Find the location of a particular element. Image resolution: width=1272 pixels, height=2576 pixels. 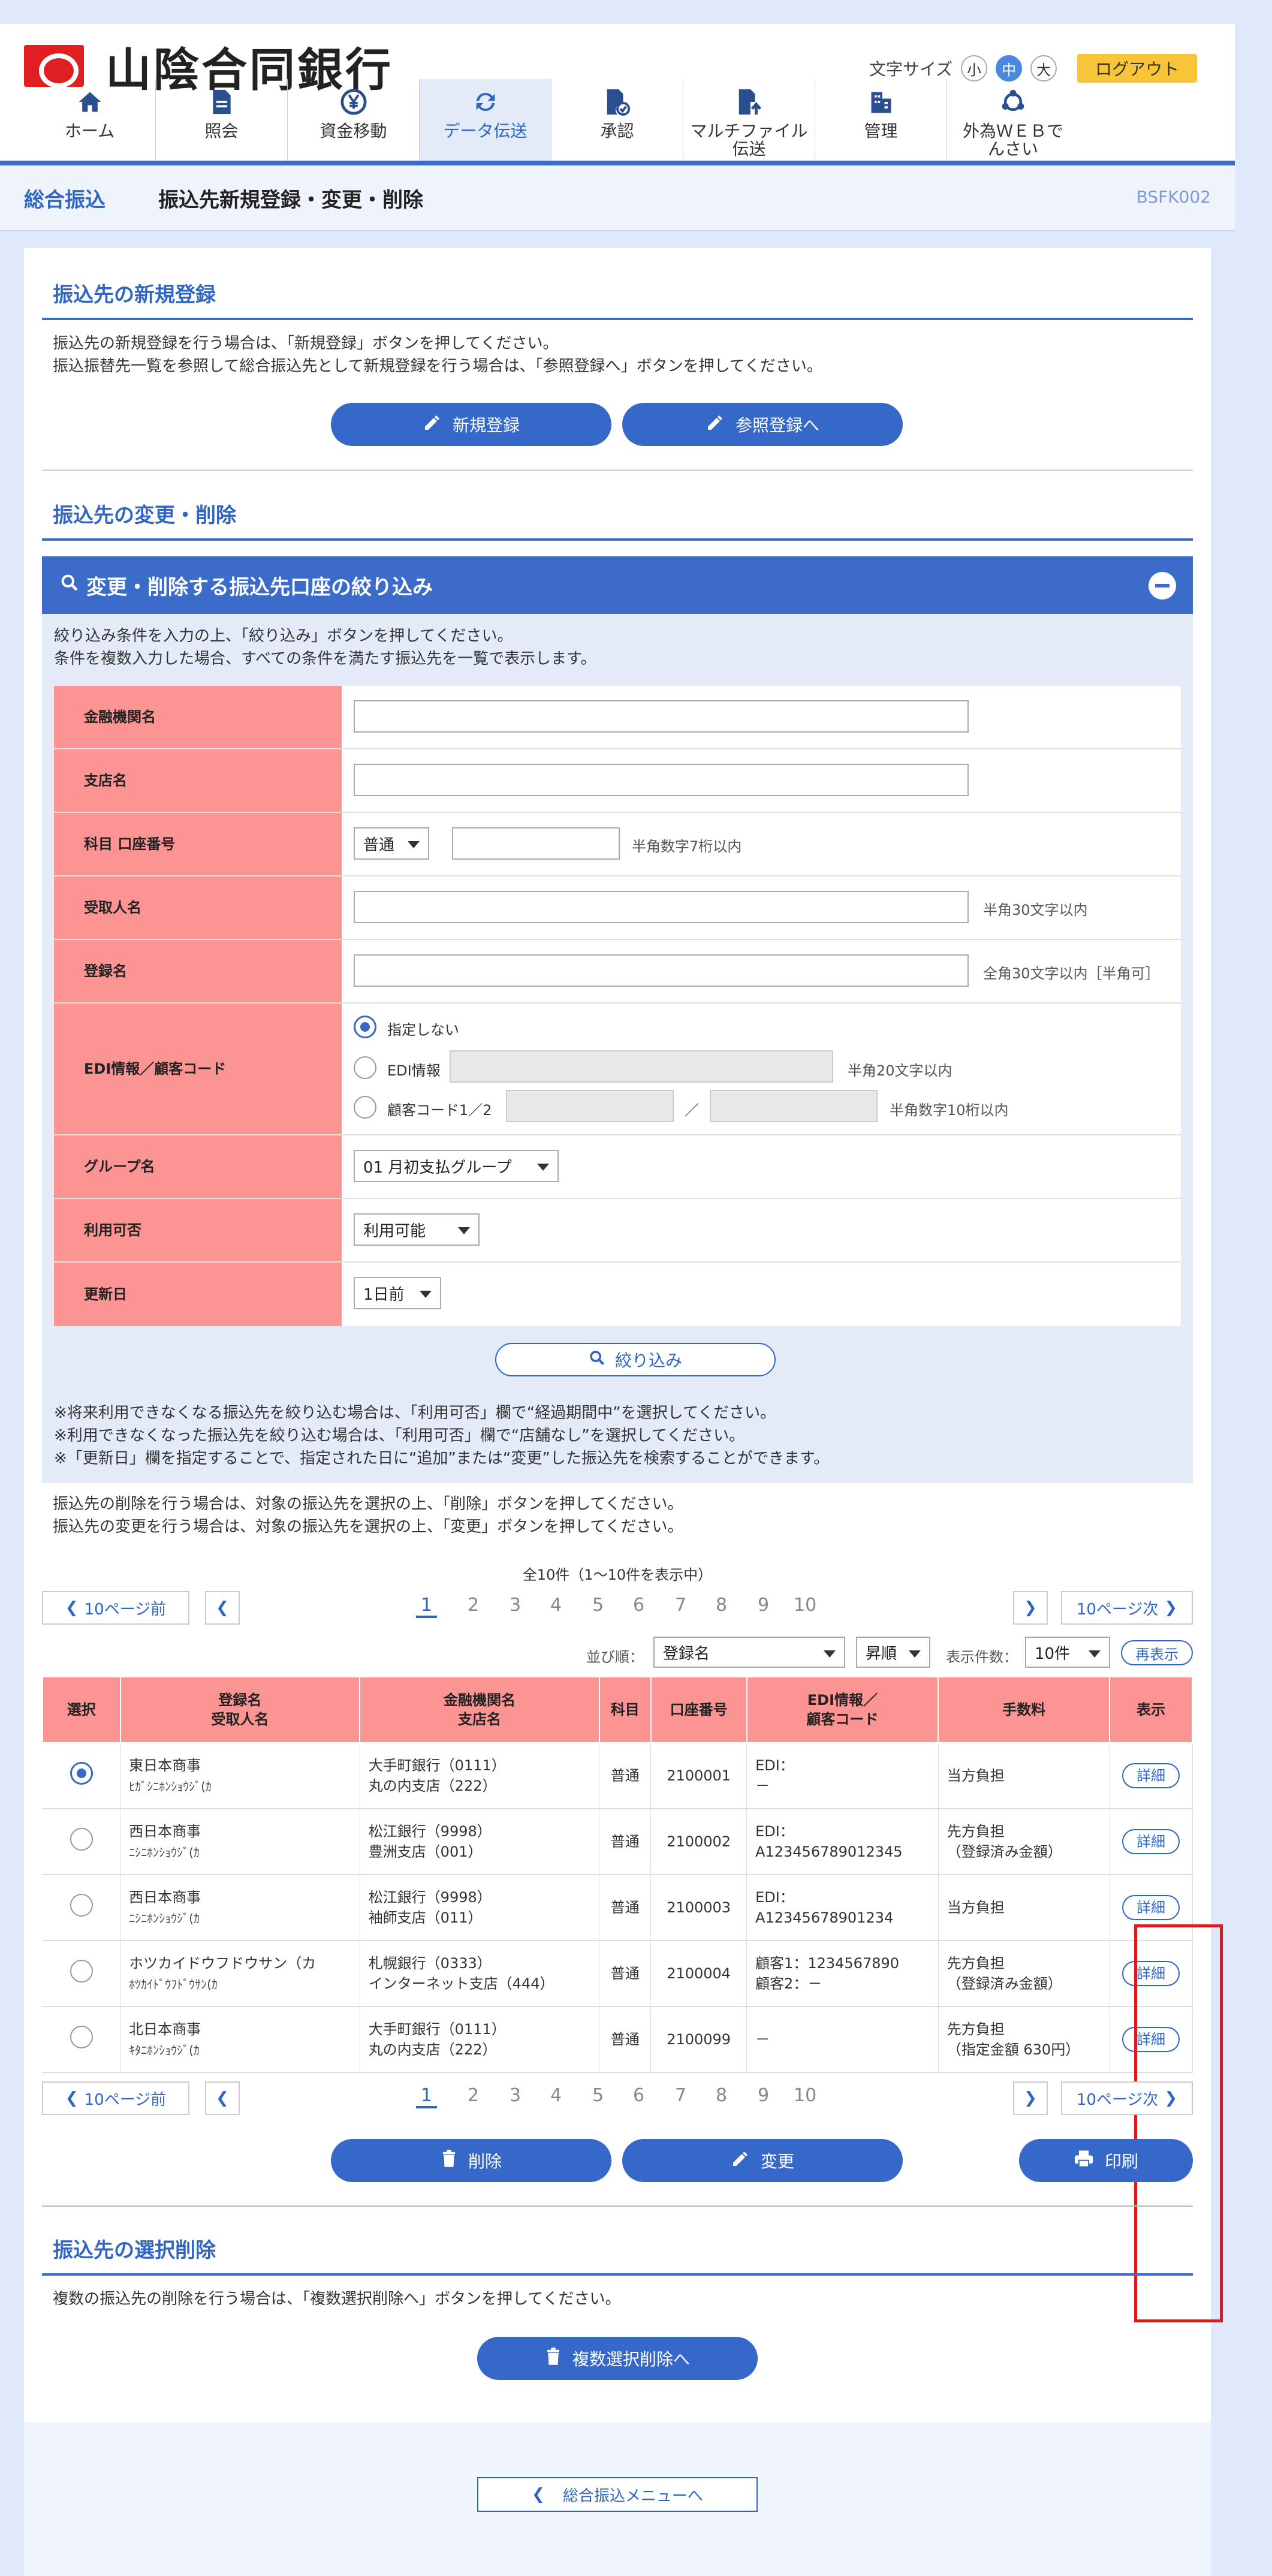

font-size-medium-button: 中 is located at coordinates (1009, 68).